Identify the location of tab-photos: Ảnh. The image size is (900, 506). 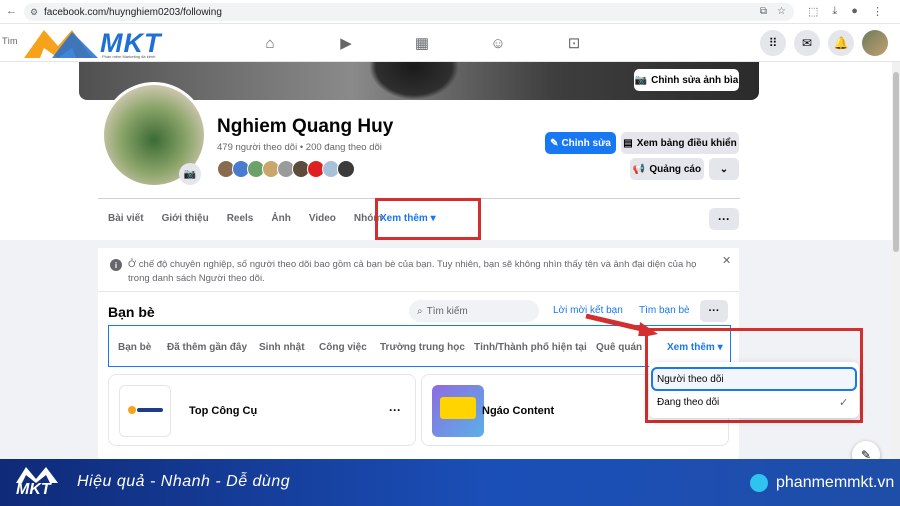
(280, 218).